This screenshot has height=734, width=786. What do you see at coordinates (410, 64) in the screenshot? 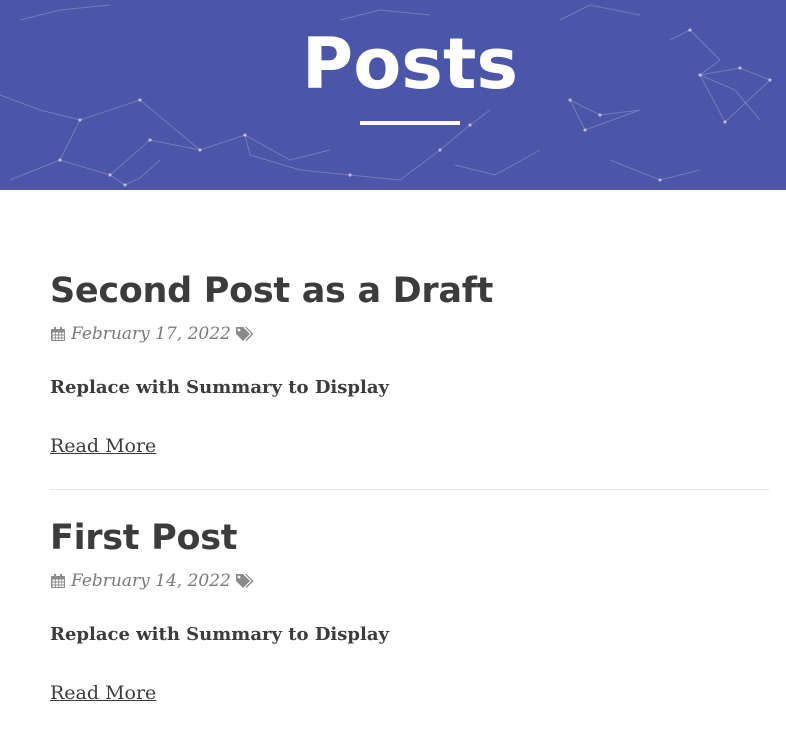
I see `page-title: Posts` at bounding box center [410, 64].